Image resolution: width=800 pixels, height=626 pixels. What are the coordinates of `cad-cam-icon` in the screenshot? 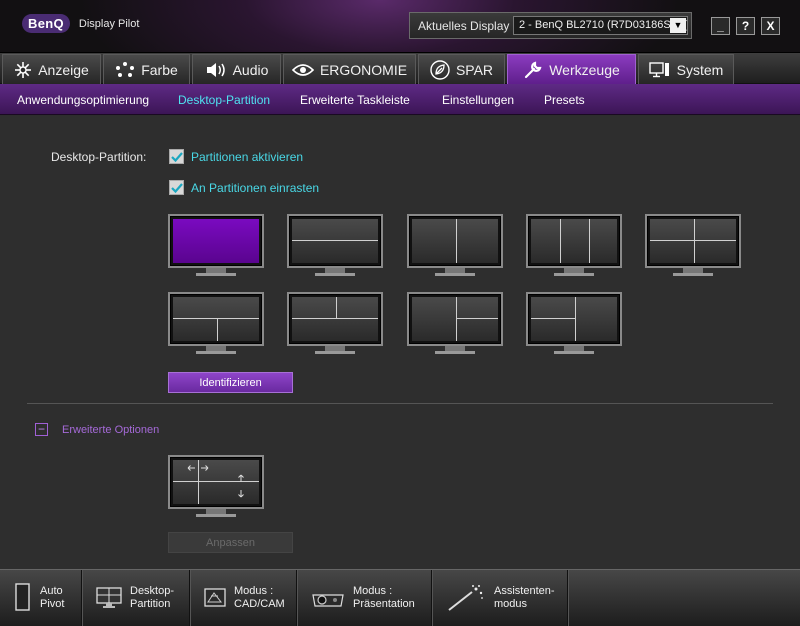 It's located at (215, 597).